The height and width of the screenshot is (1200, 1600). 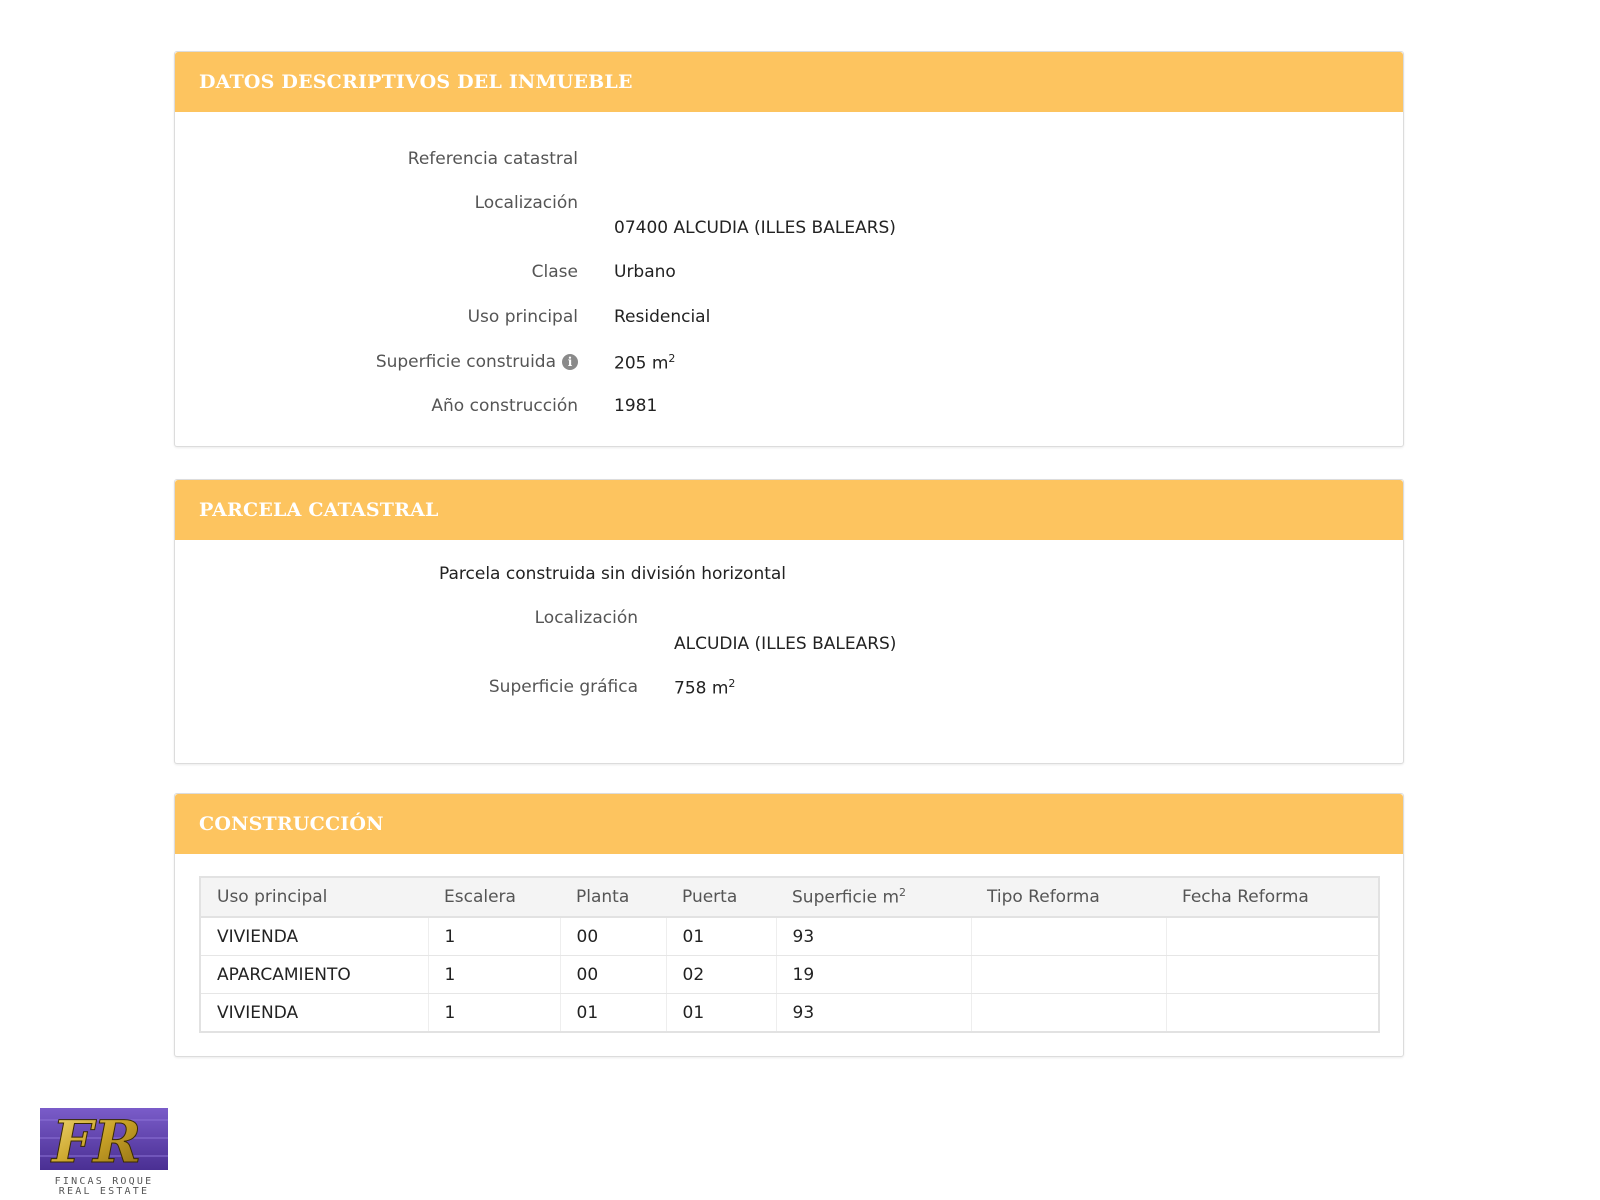 I want to click on fincas-roque-logo: FR FINCAS ROQUE REAL ESTATE, so click(x=105, y=1147).